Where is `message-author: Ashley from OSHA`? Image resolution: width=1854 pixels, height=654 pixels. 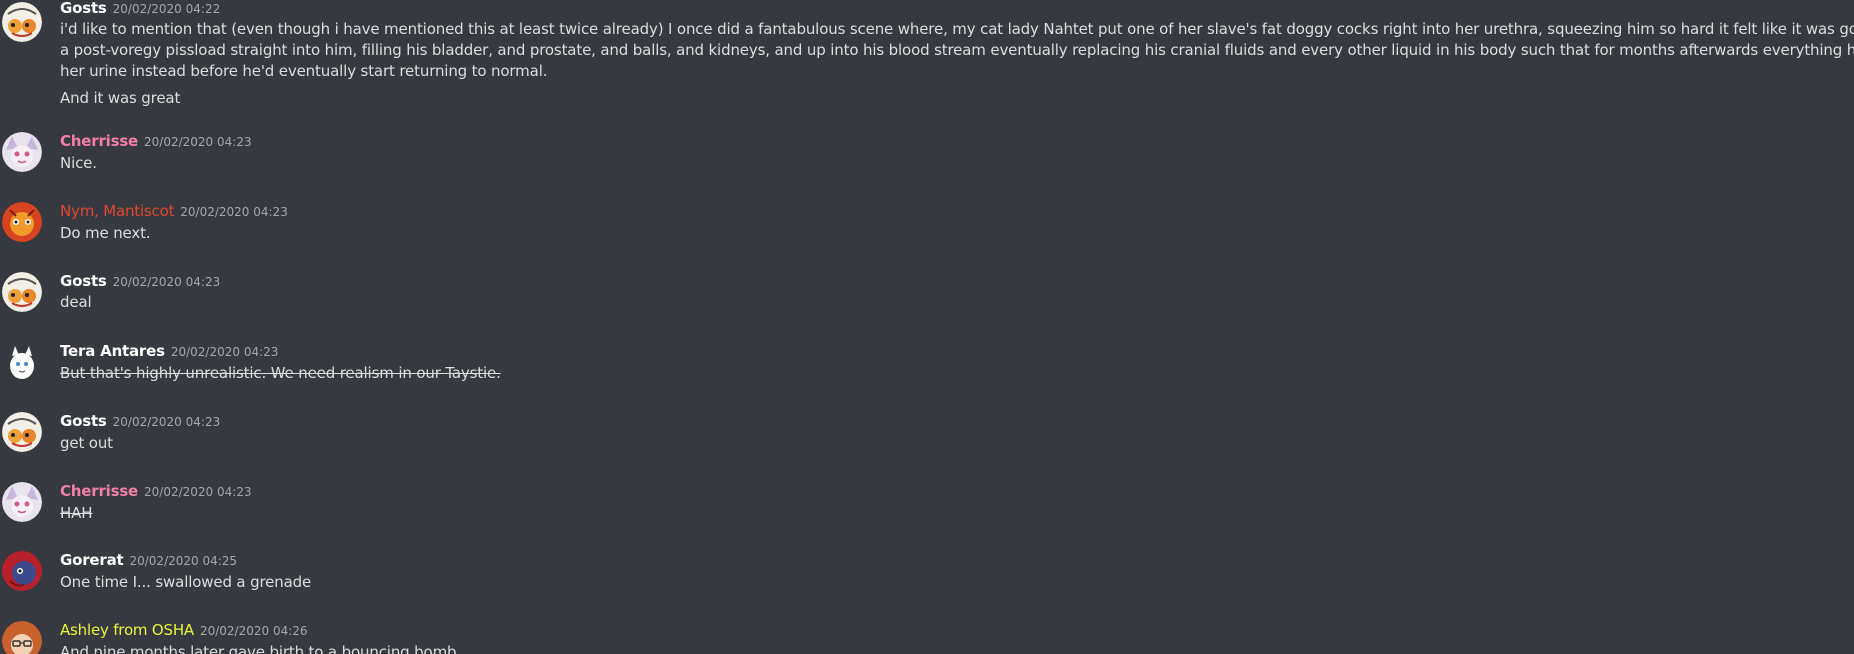 message-author: Ashley from OSHA is located at coordinates (127, 630).